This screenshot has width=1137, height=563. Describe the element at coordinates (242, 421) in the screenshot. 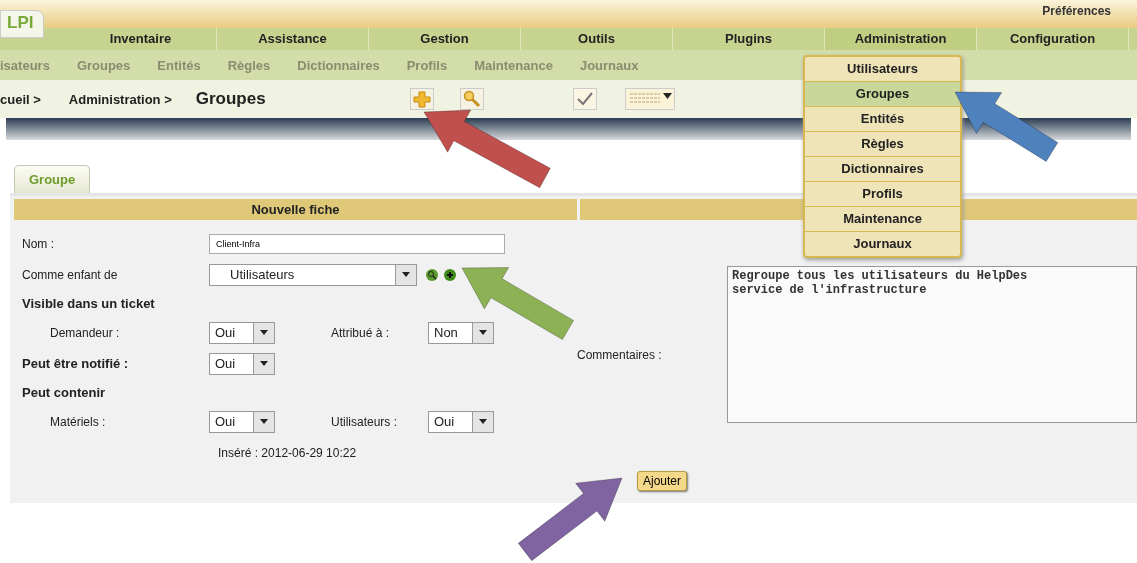

I see `items-select: Oui` at that location.